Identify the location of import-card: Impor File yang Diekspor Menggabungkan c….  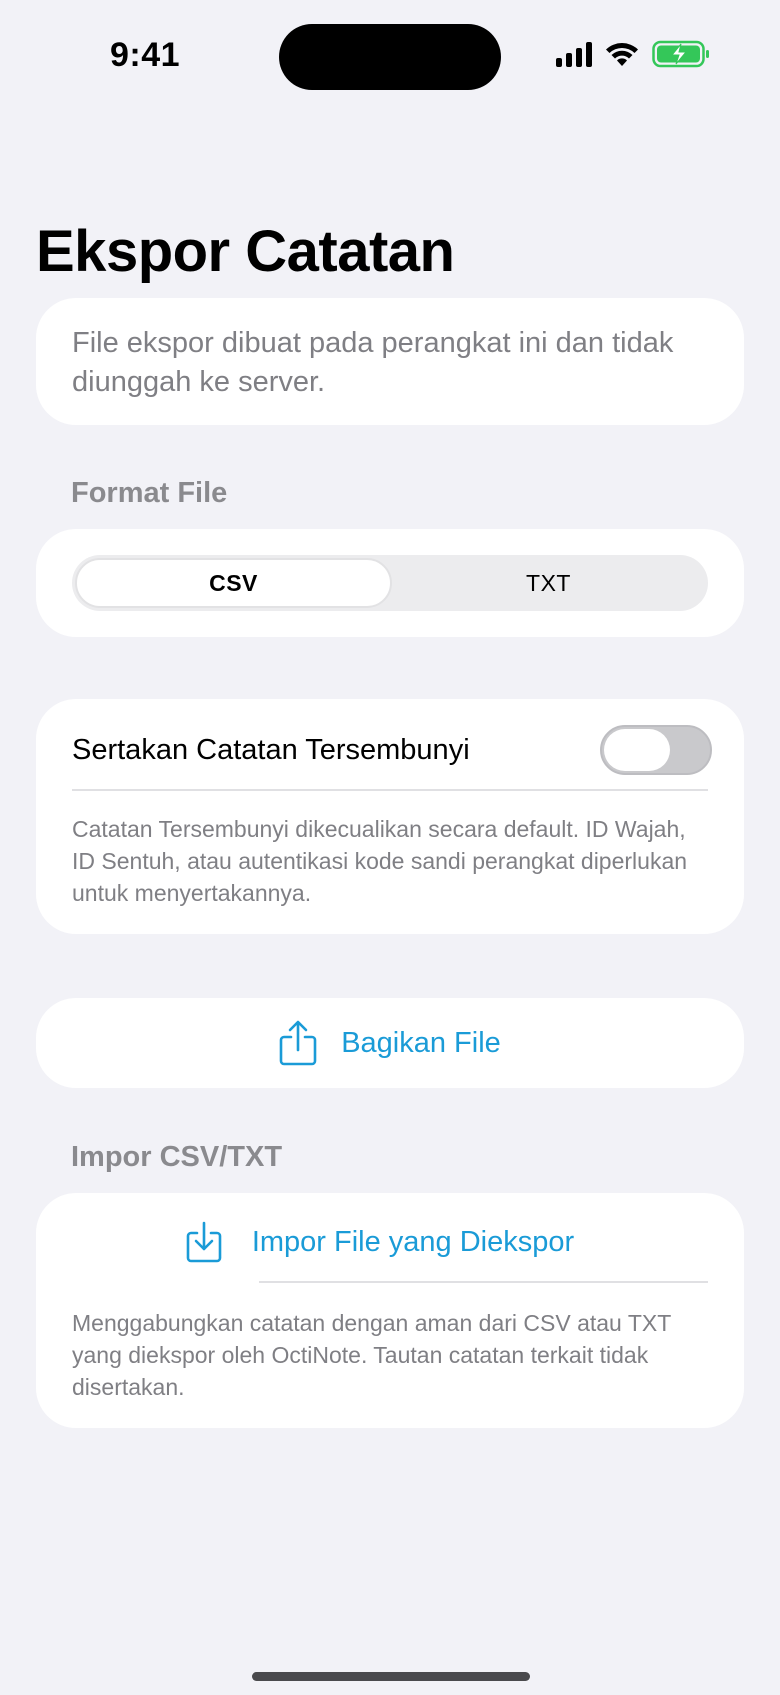
(390, 1310).